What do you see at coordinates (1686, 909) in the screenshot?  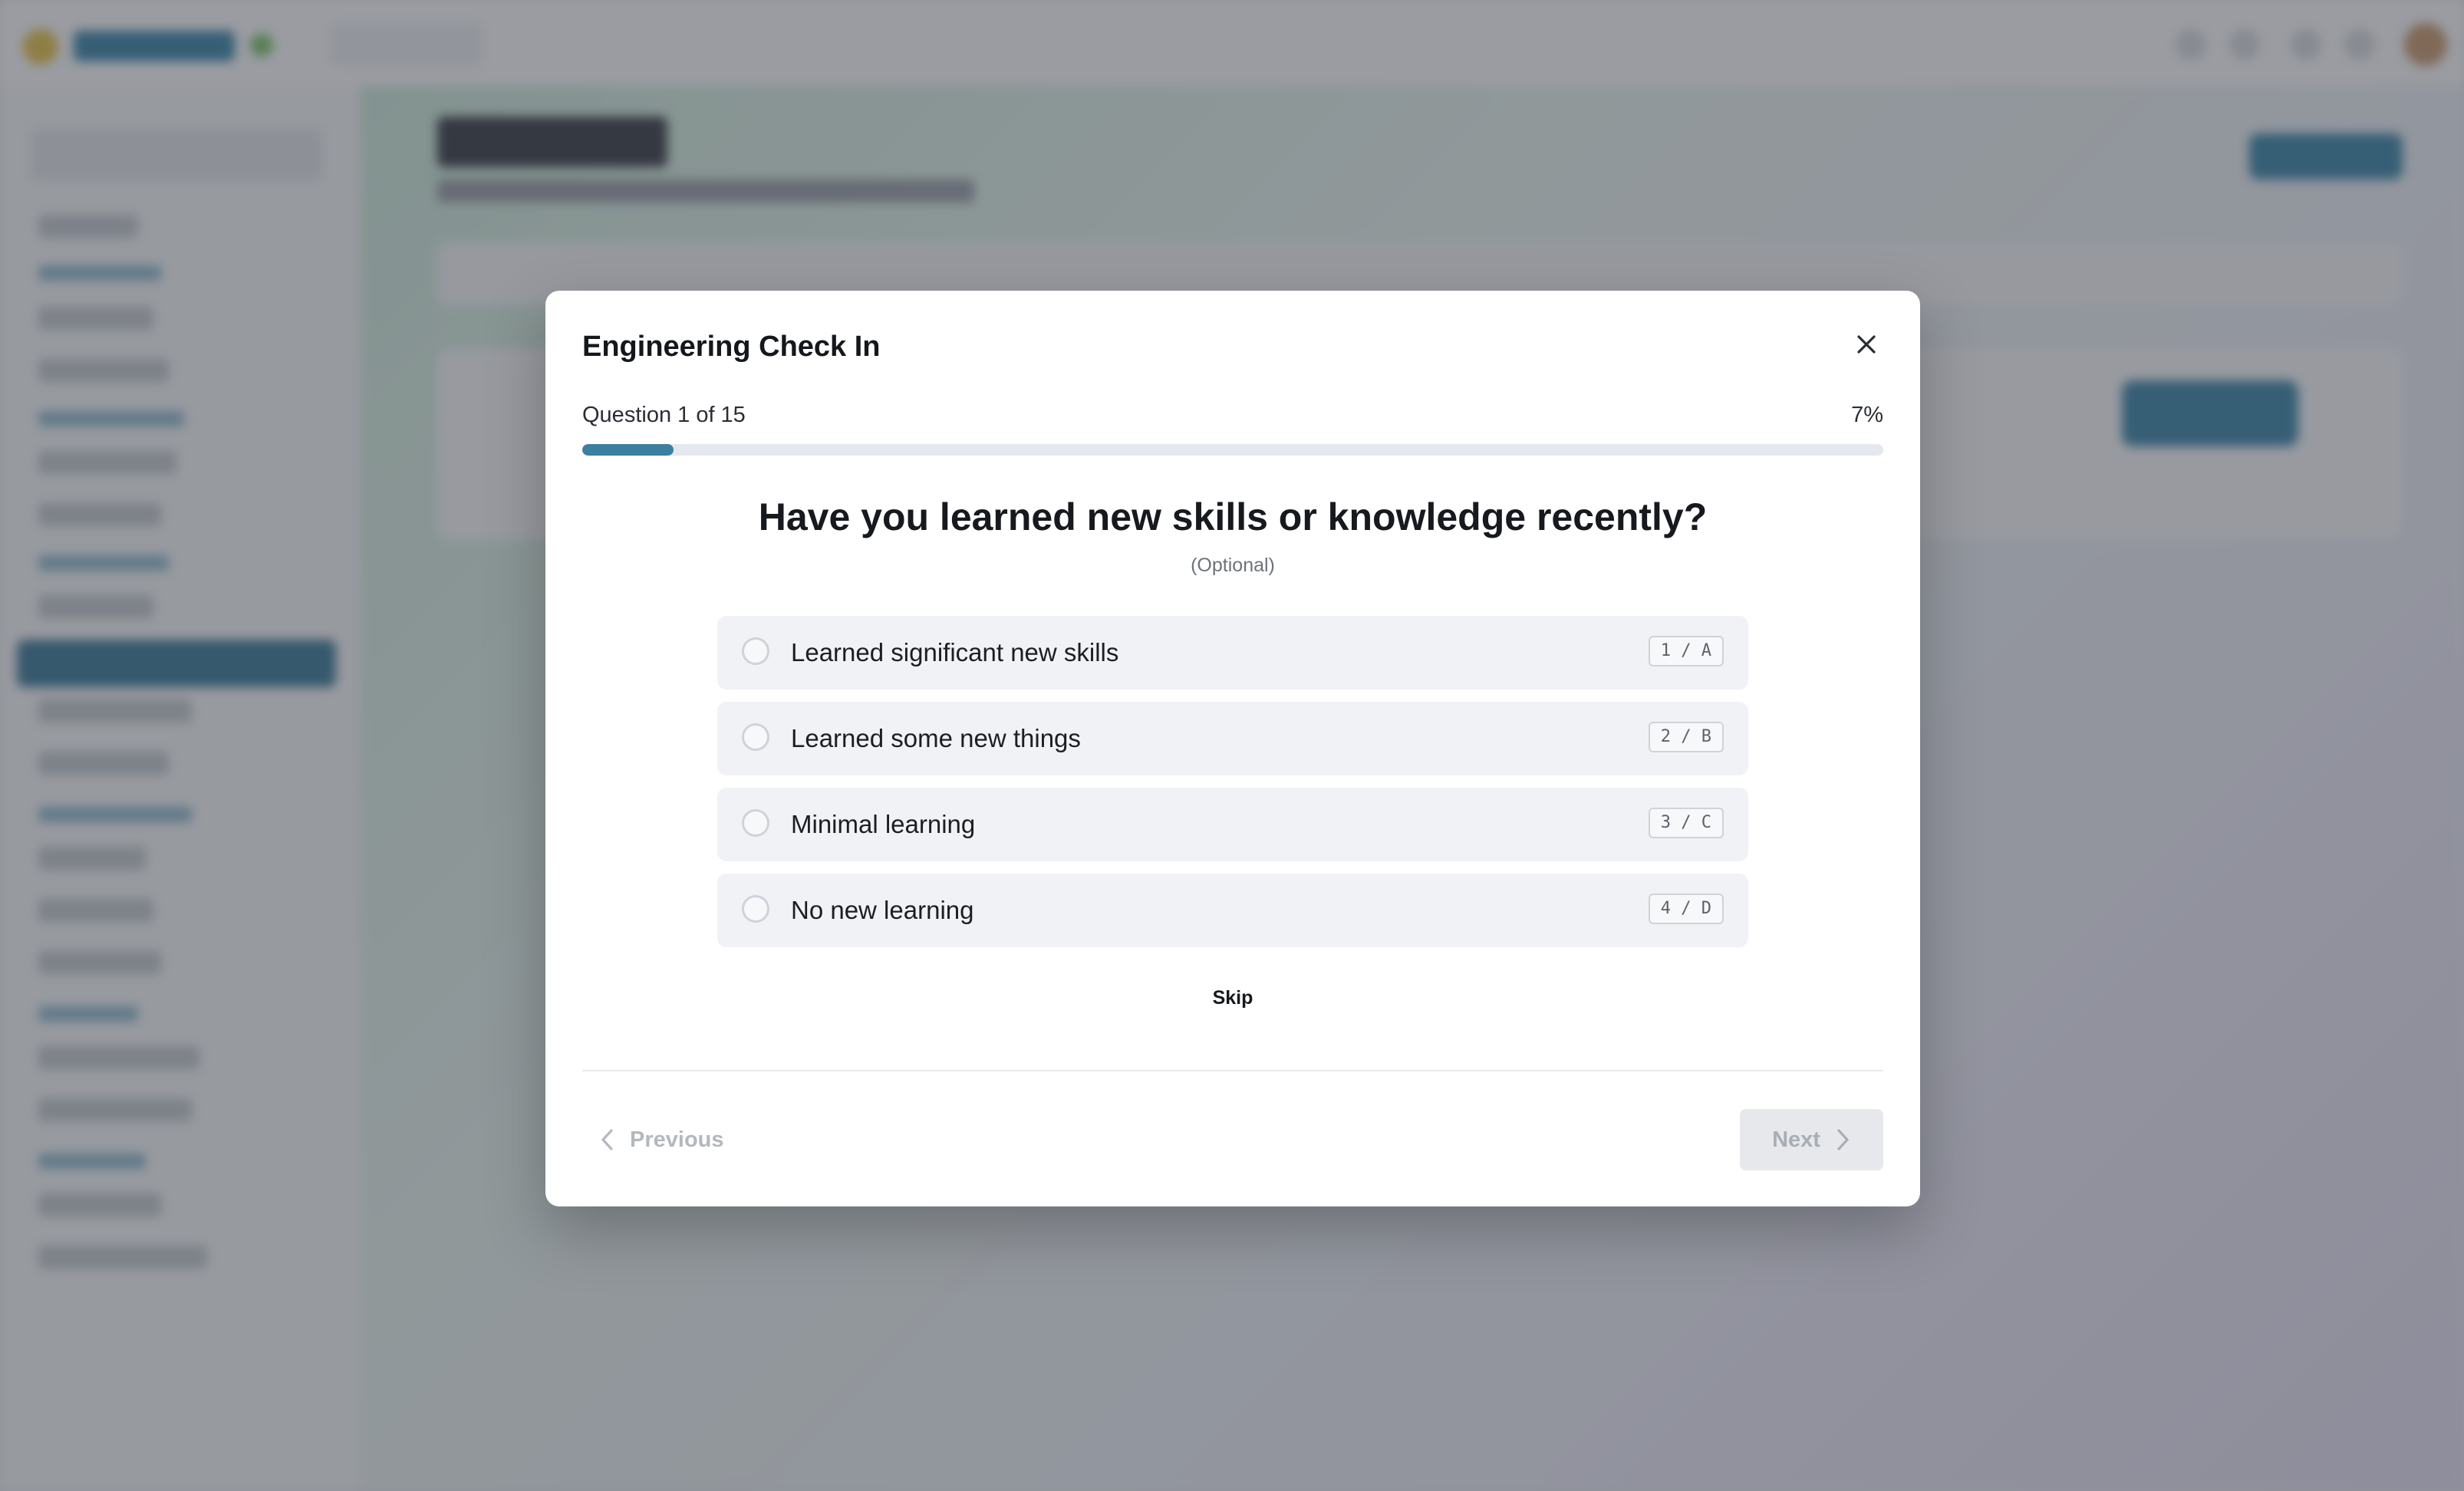 I see `keyboard-shortcut-badge: 4 / D` at bounding box center [1686, 909].